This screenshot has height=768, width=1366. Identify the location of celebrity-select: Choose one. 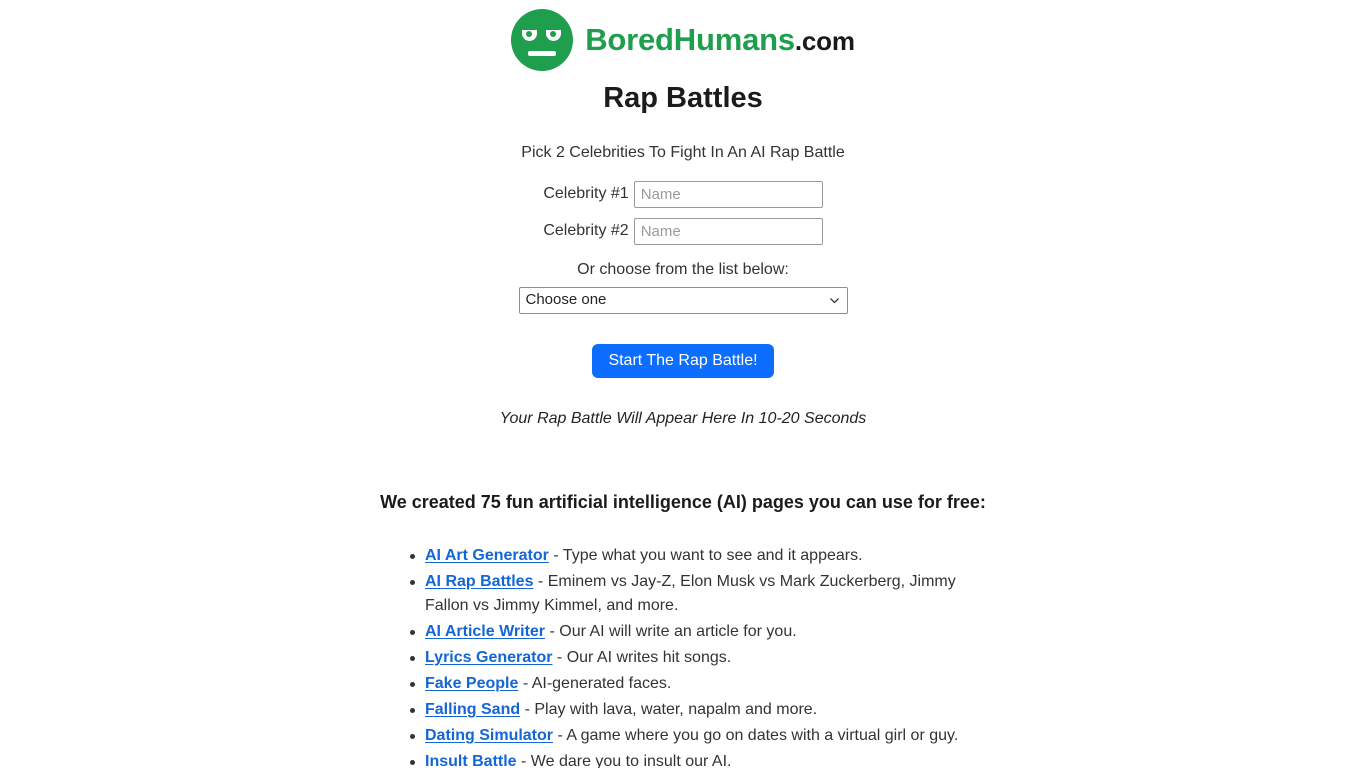
(683, 300).